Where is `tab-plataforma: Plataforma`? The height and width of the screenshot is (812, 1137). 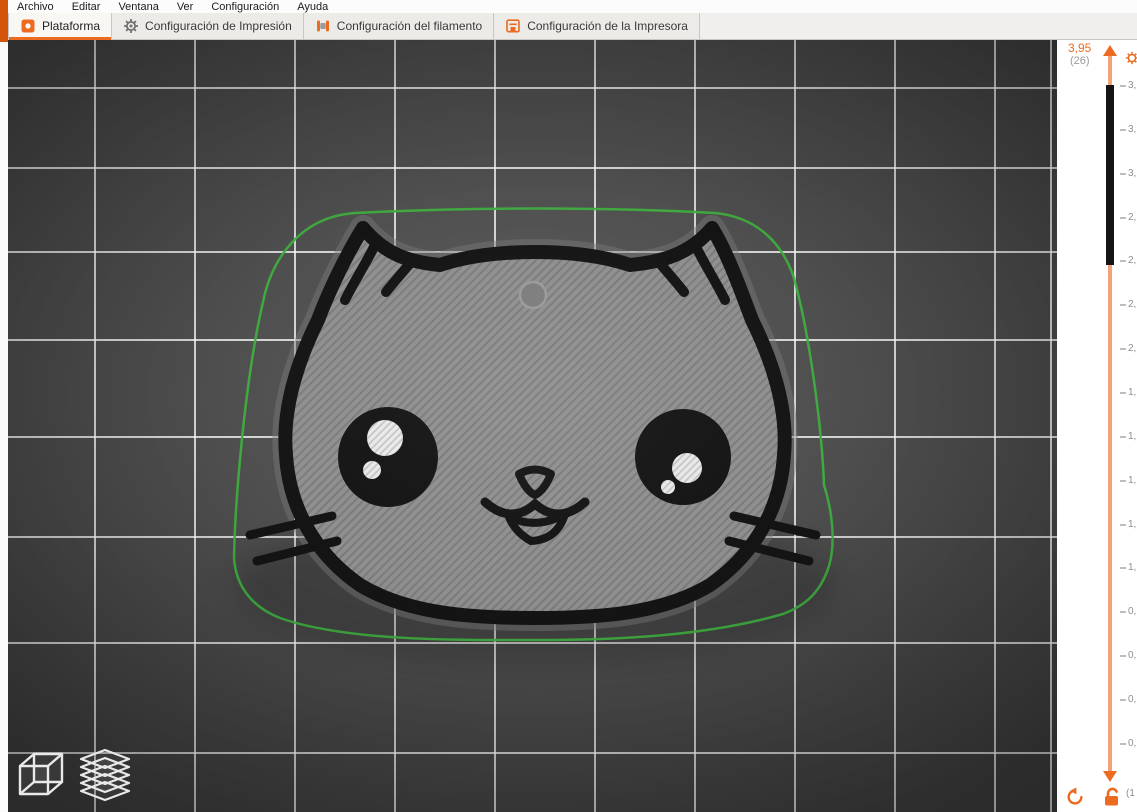
tab-plataforma: Plataforma is located at coordinates (60, 26).